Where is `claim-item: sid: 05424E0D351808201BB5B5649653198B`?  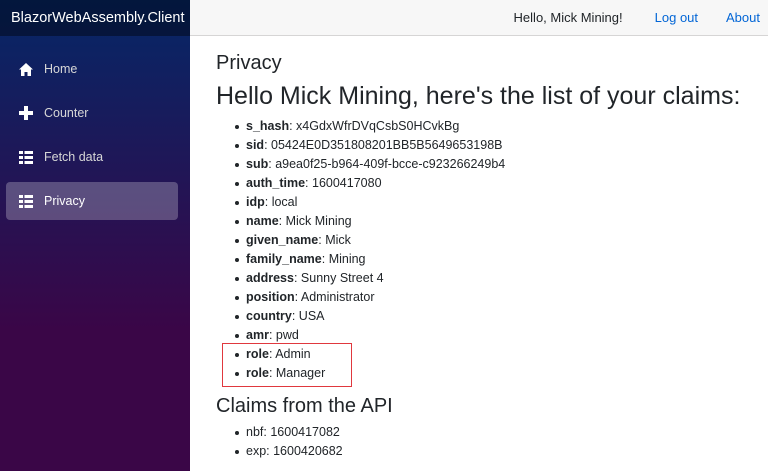 claim-item: sid: 05424E0D351808201BB5B5649653198B is located at coordinates (500, 145).